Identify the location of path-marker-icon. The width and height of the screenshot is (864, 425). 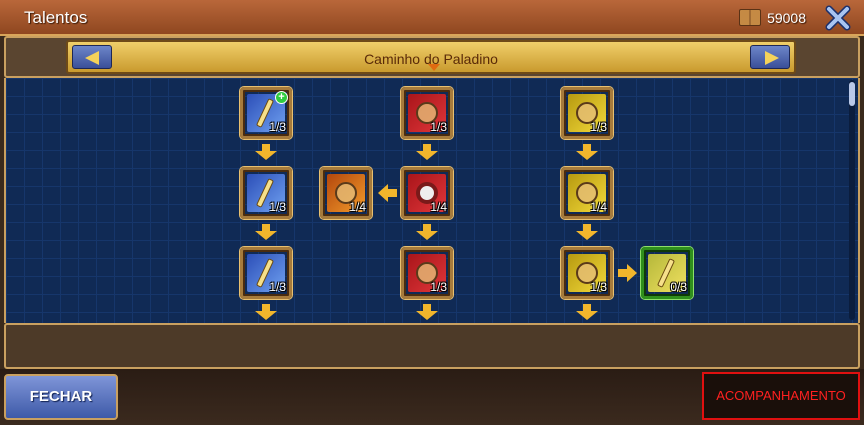
(434, 67).